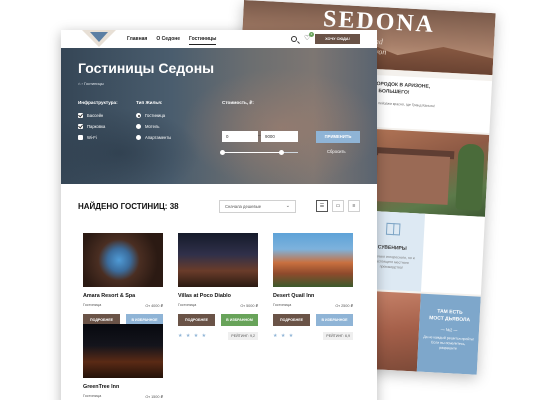 The image size is (546, 400). Describe the element at coordinates (449, 329) in the screenshot. I see `devil-bridge-number: — №2 —` at that location.